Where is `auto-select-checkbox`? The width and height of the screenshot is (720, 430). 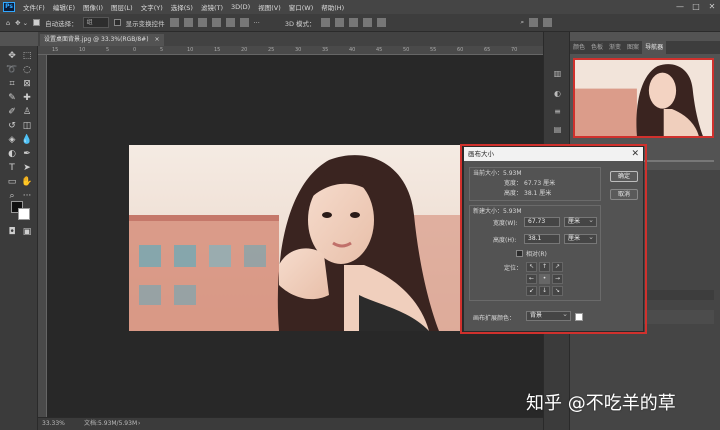 auto-select-checkbox is located at coordinates (37, 22).